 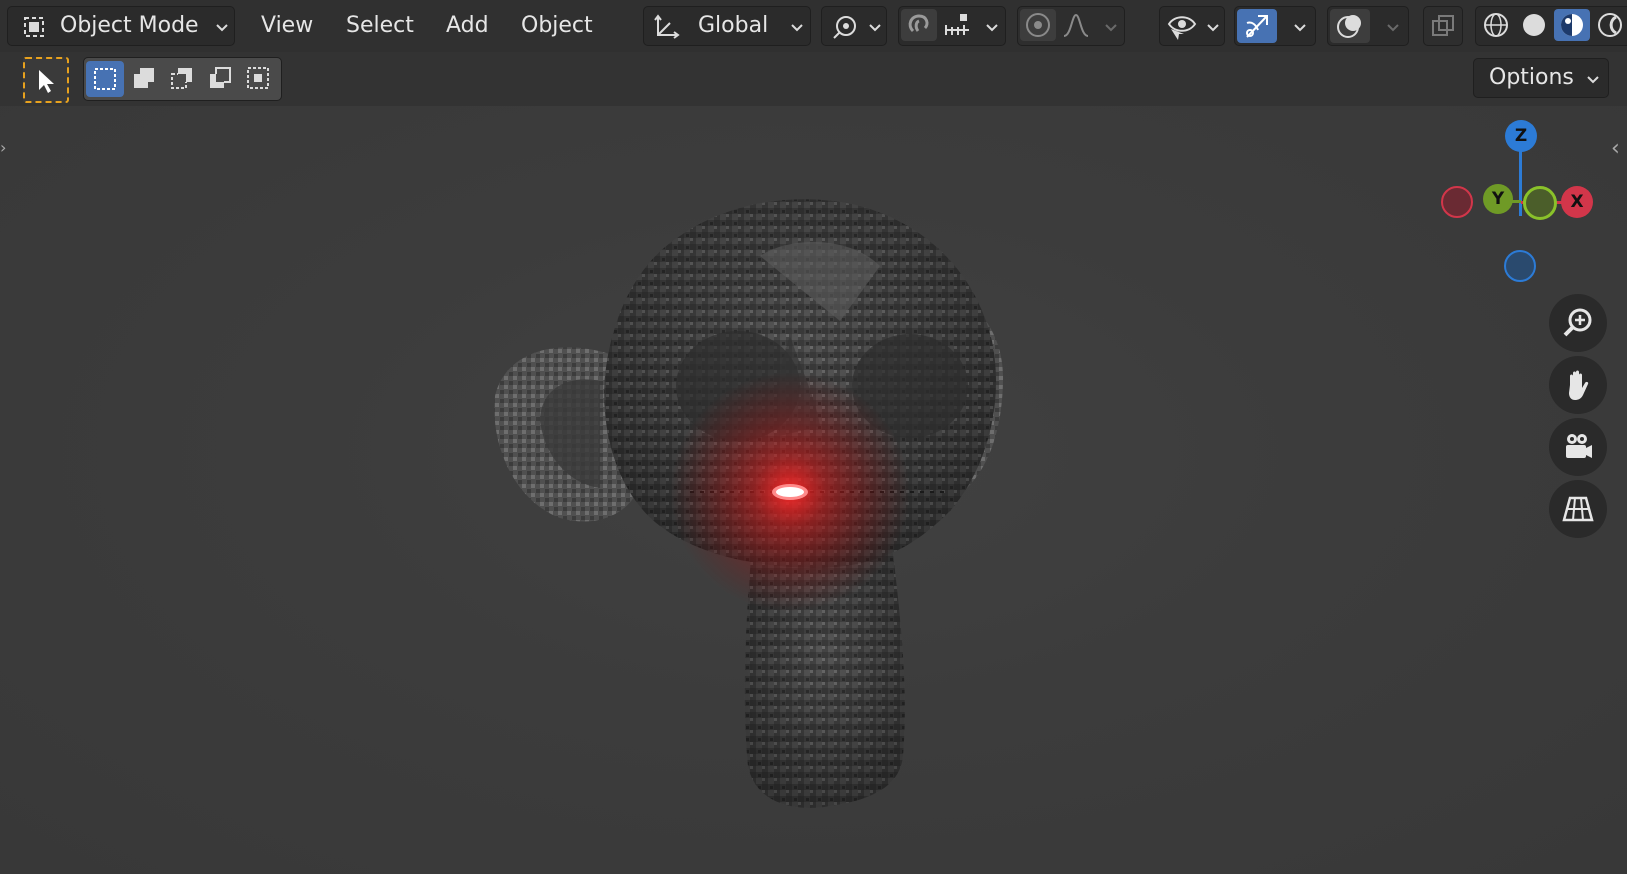 I want to click on pan-hand-icon, so click(x=1578, y=385).